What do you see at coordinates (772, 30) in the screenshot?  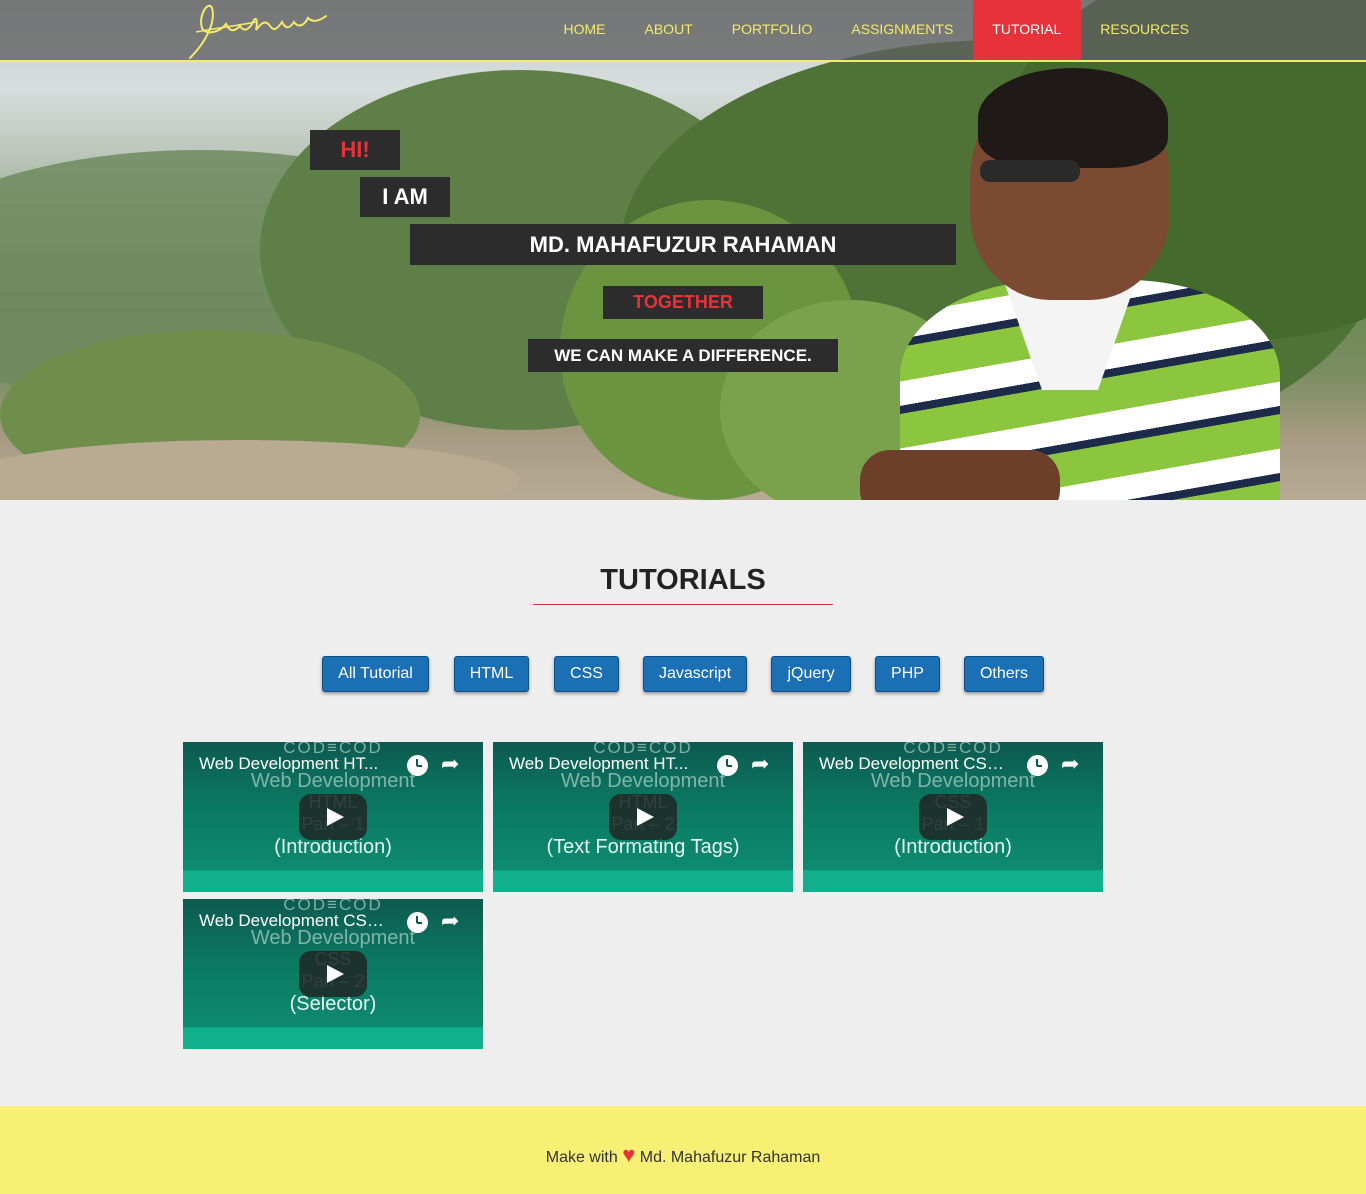 I see `nav-portfolio: PORTFOLIO` at bounding box center [772, 30].